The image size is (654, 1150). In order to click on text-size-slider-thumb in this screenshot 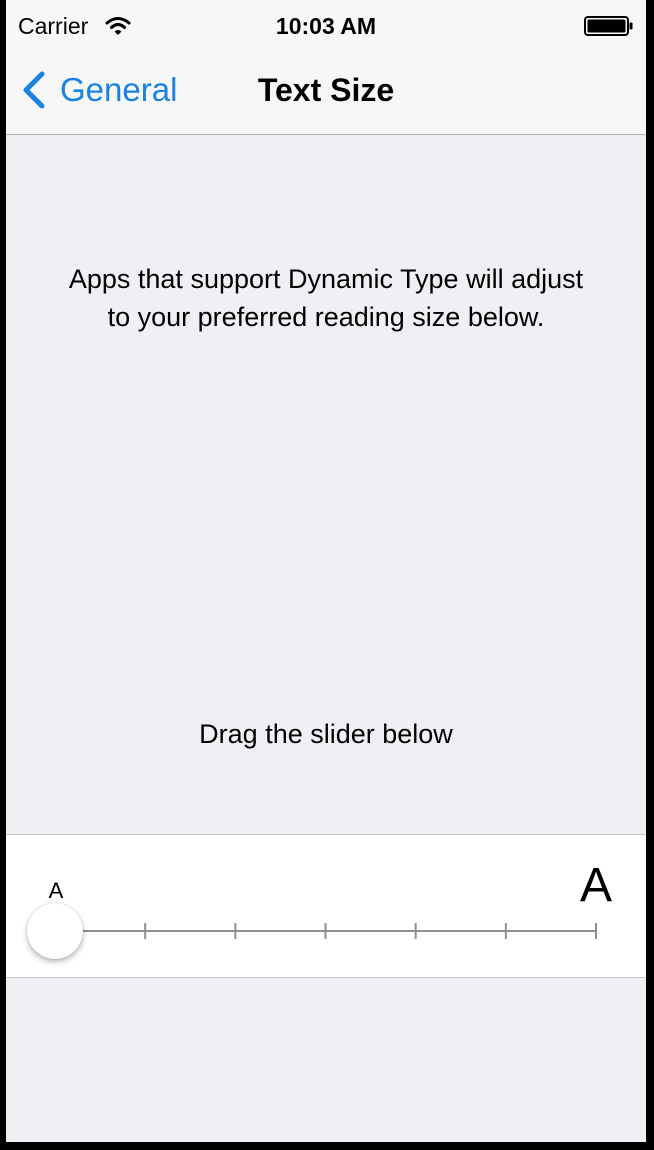, I will do `click(55, 931)`.